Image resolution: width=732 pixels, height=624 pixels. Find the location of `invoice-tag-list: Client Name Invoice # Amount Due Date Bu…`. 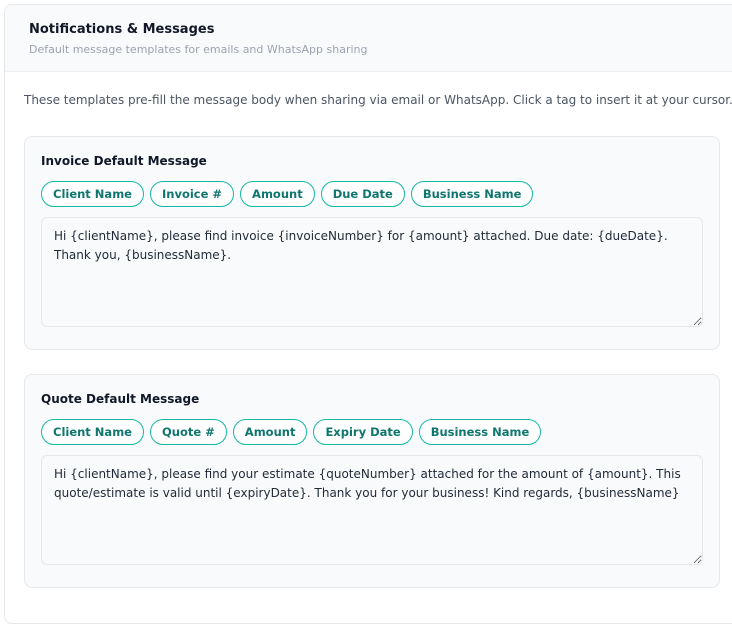

invoice-tag-list: Client Name Invoice # Amount Due Date Bu… is located at coordinates (372, 194).